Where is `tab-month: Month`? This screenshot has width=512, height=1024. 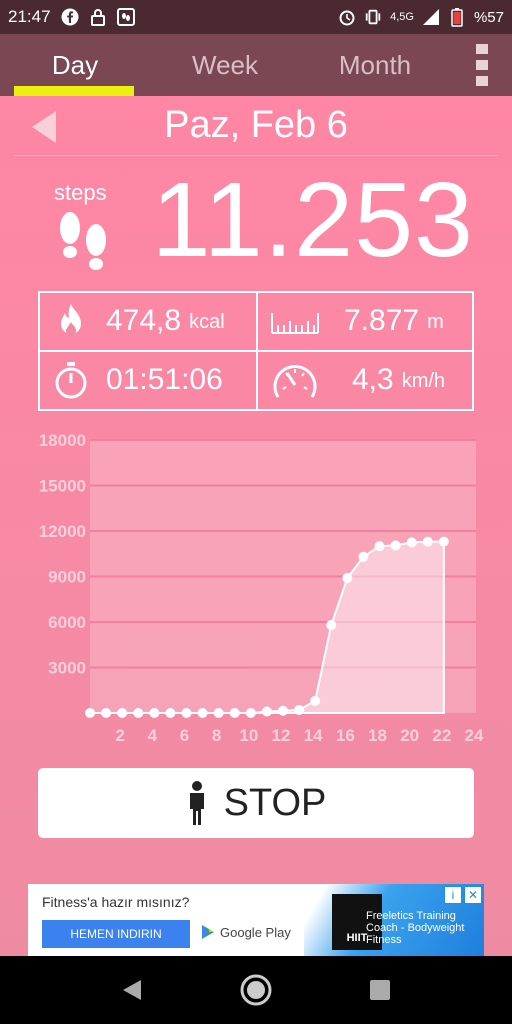 tab-month: Month is located at coordinates (375, 65).